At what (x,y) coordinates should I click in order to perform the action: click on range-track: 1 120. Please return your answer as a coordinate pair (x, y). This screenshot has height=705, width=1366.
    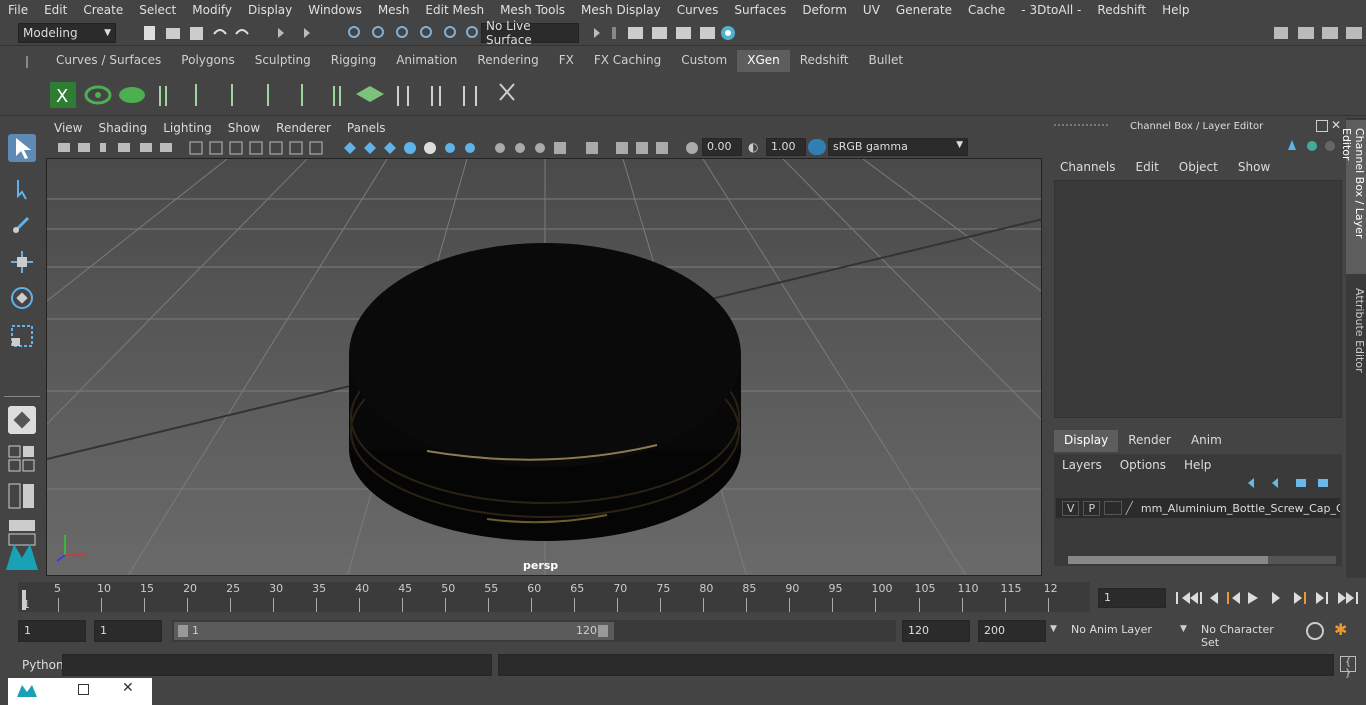
    Looking at the image, I should click on (534, 631).